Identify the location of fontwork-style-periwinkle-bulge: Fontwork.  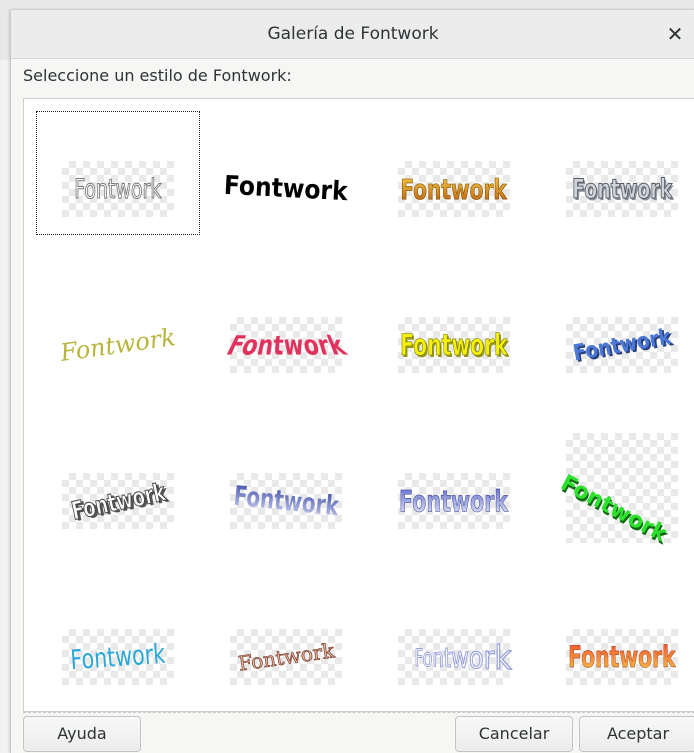
(454, 485).